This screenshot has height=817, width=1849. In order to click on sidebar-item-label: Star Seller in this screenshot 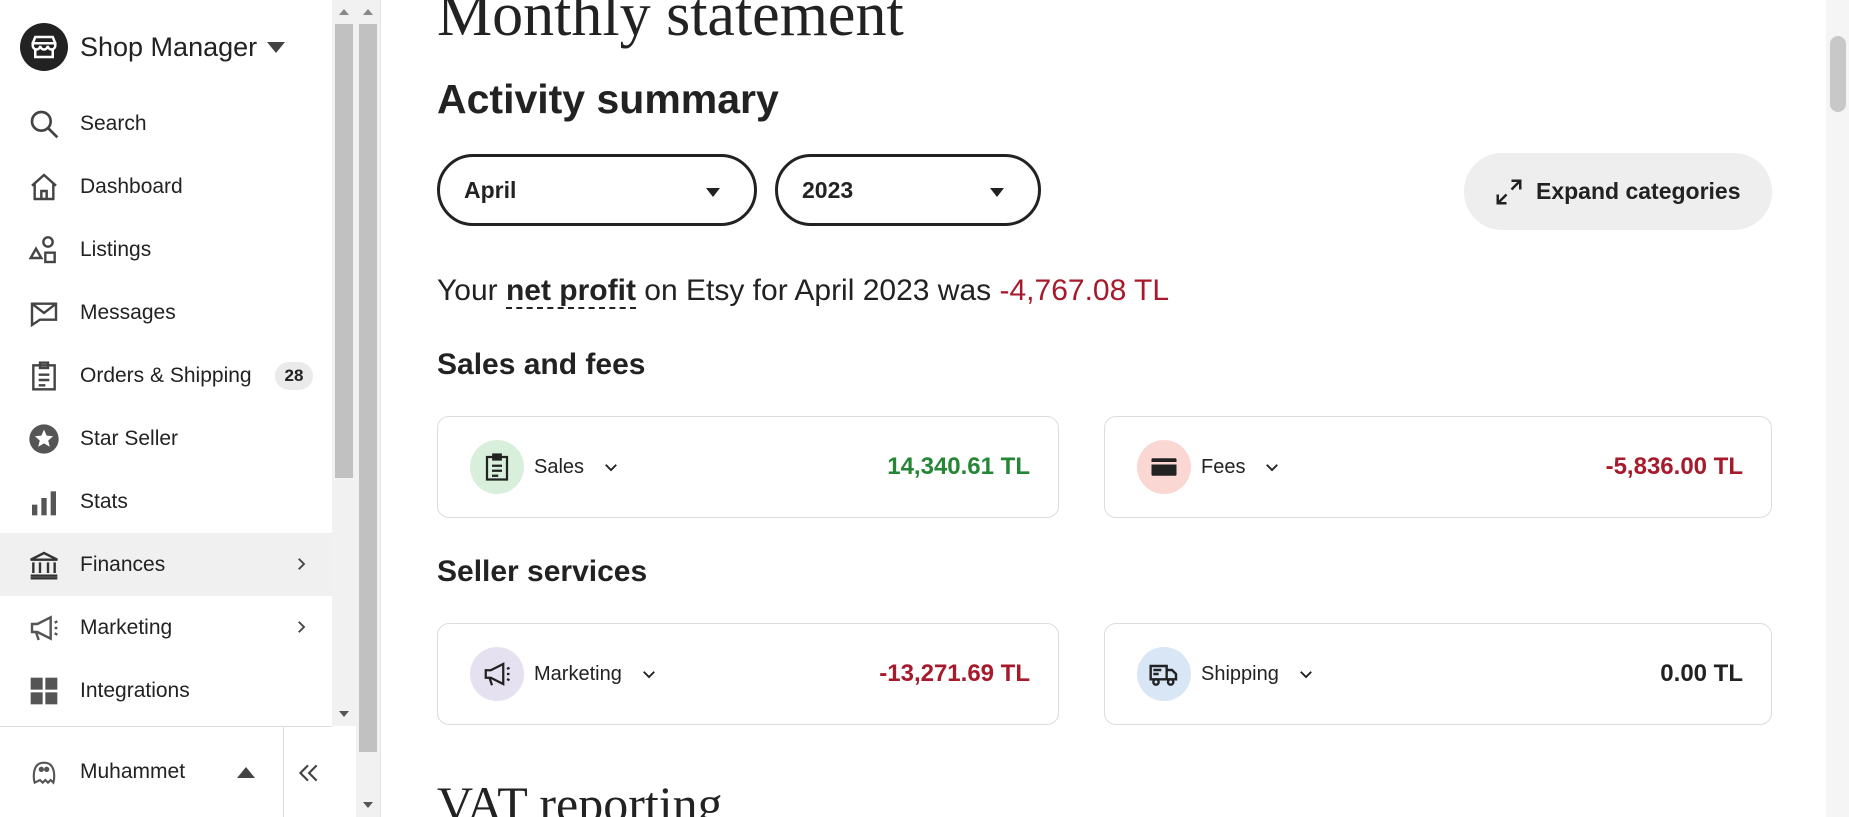, I will do `click(129, 438)`.